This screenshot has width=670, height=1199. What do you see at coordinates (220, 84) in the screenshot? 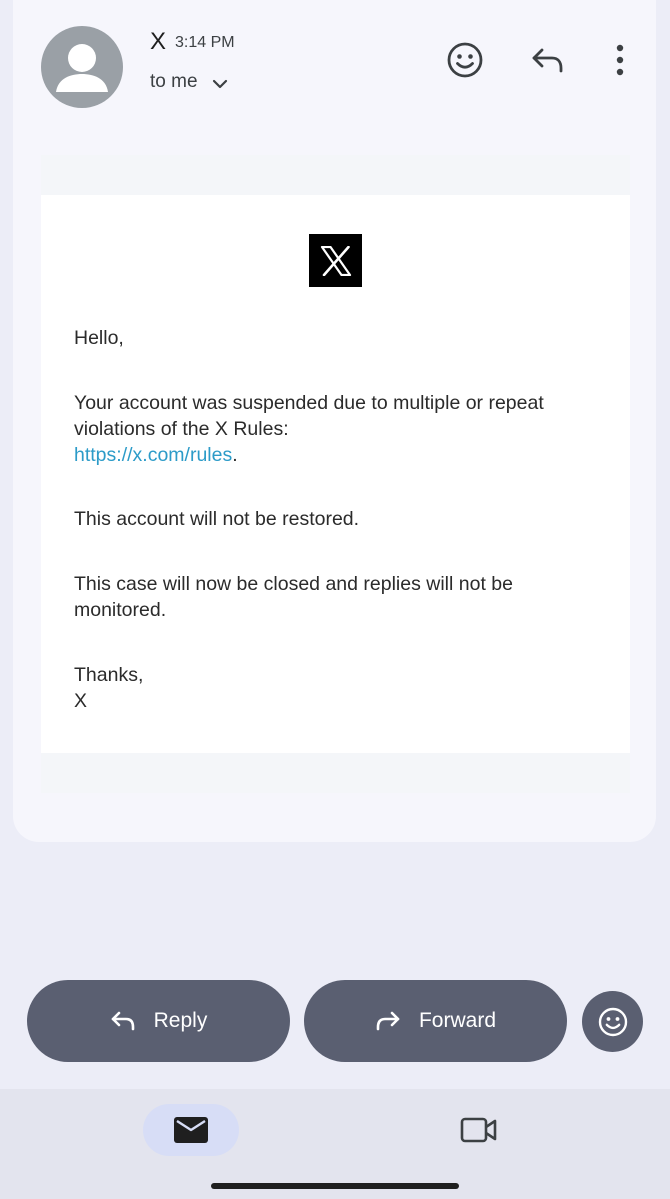
I see `chevron-down-icon` at bounding box center [220, 84].